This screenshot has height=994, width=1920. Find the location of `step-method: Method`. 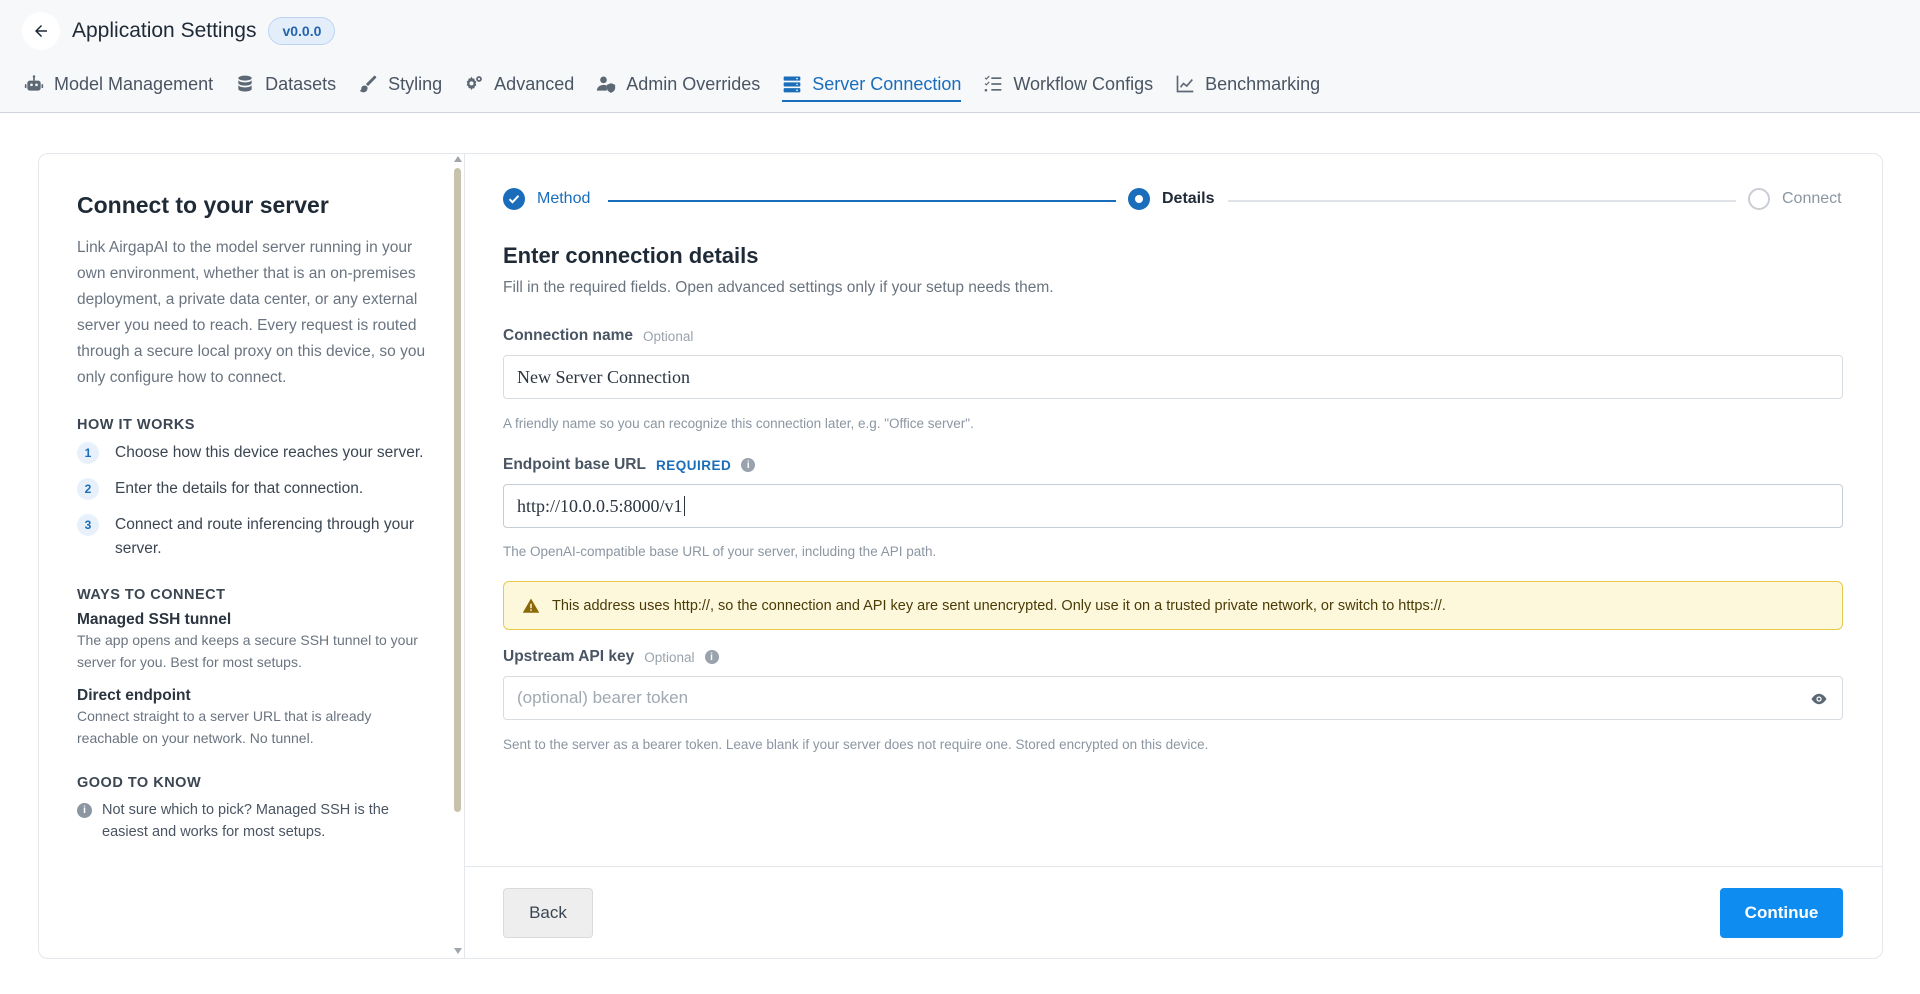

step-method: Method is located at coordinates (546, 199).